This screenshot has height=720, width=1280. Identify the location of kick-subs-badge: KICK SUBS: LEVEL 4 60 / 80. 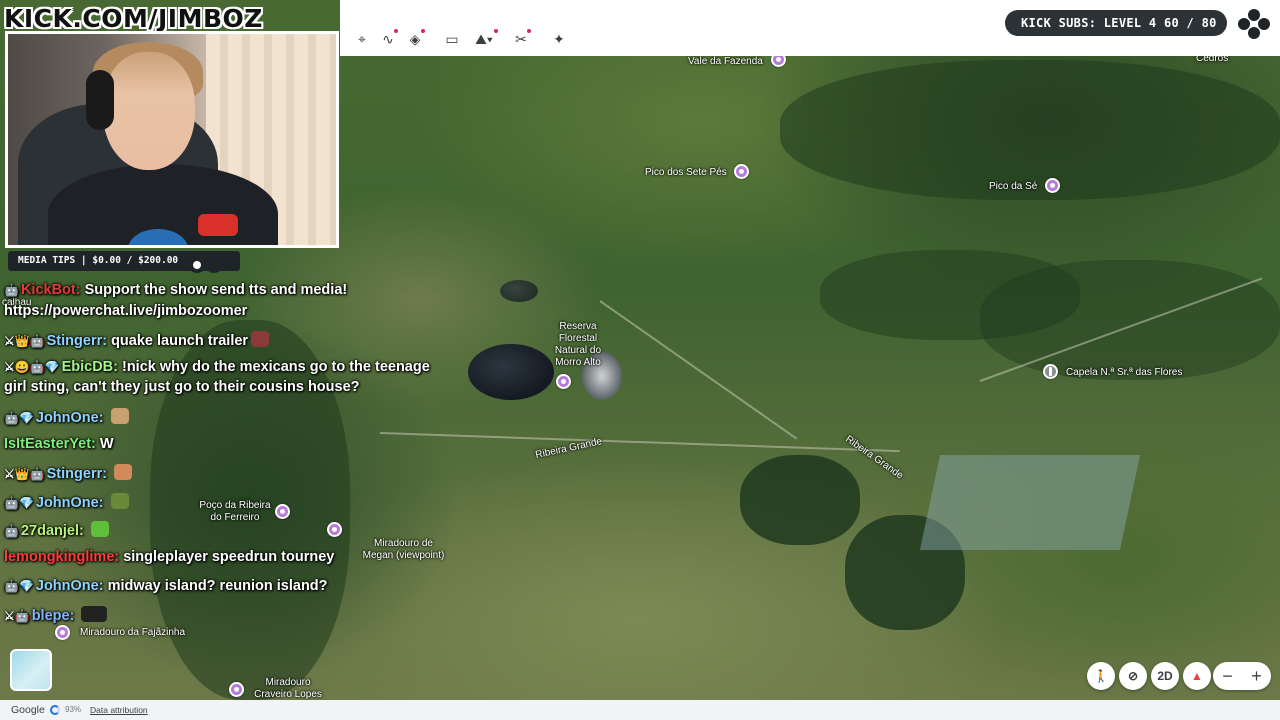
(1116, 23).